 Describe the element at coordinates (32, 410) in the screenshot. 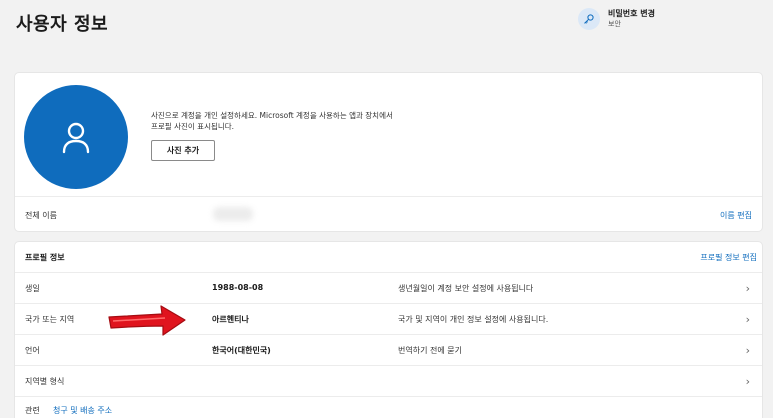

I see `related-label: 관련` at that location.